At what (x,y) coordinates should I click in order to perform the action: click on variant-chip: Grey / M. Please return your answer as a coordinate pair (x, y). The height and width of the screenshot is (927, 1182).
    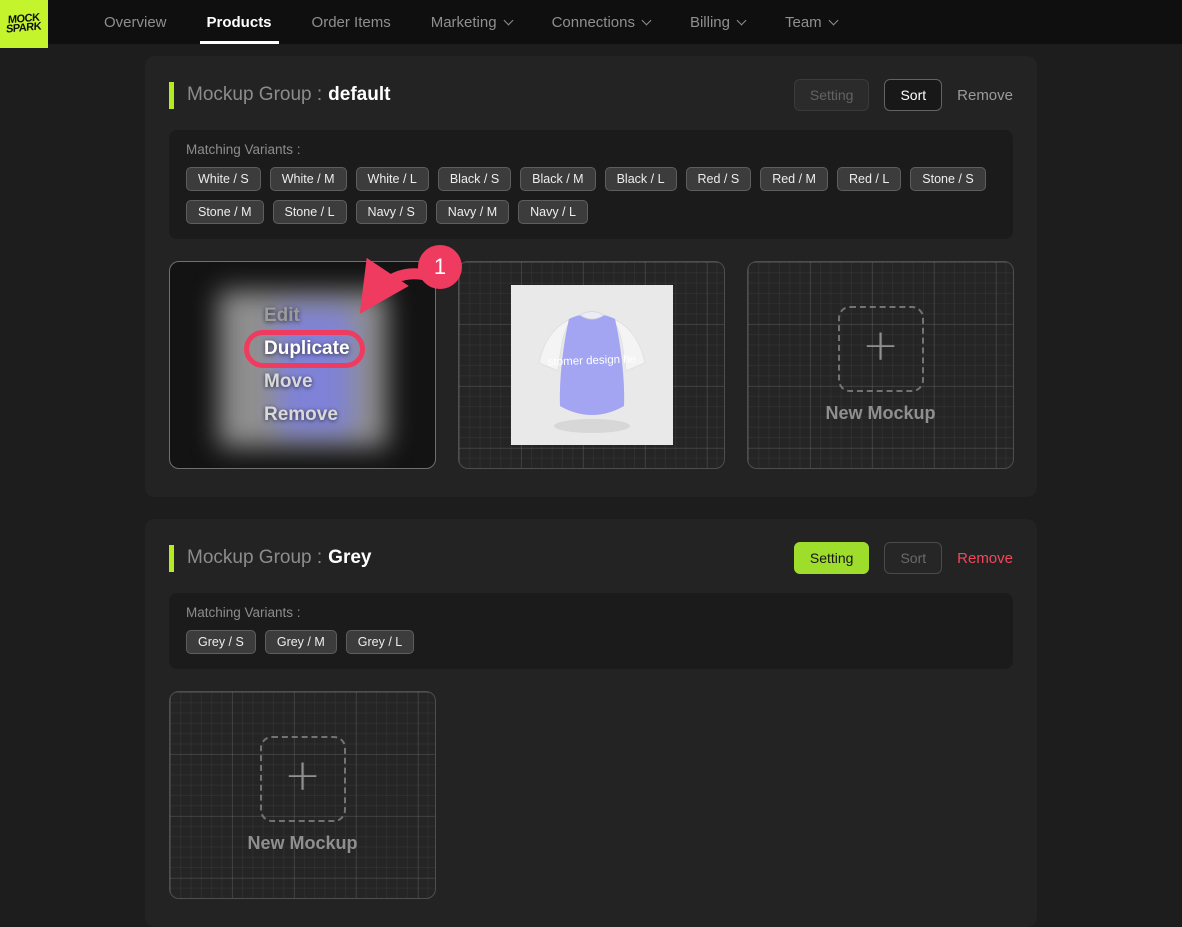
    Looking at the image, I should click on (300, 642).